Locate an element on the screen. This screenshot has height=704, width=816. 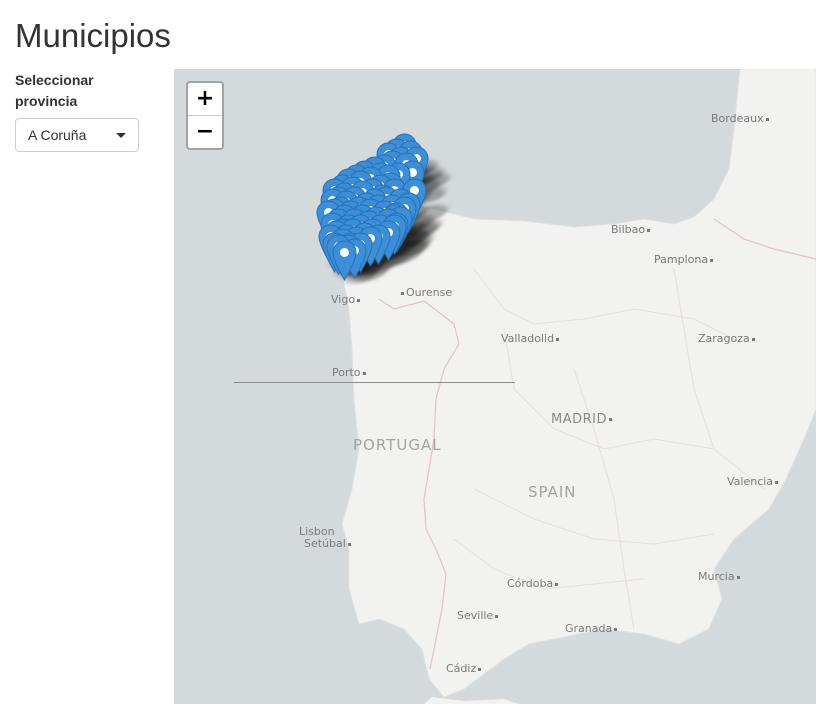
province-select: A Coruña is located at coordinates (77, 135).